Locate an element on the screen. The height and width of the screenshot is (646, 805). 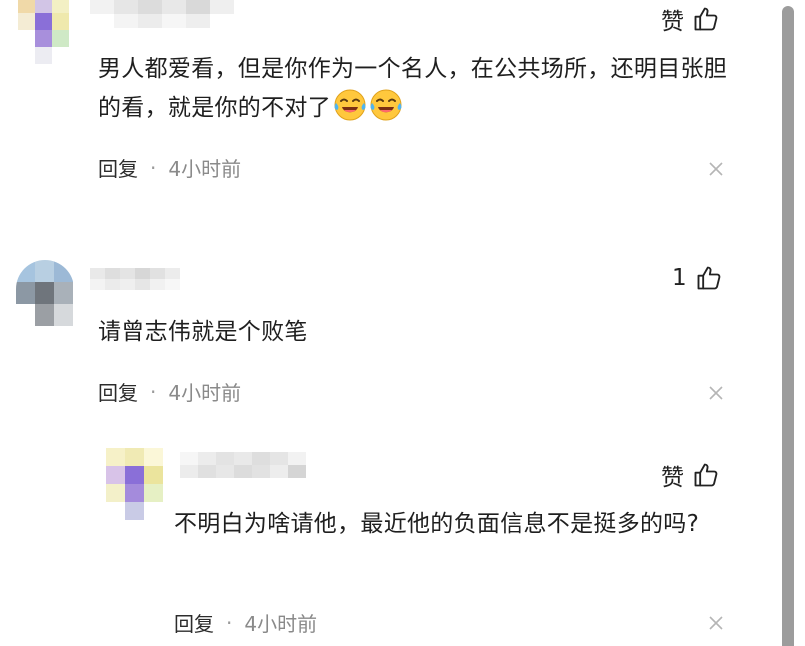
like-button: 1 is located at coordinates (697, 278).